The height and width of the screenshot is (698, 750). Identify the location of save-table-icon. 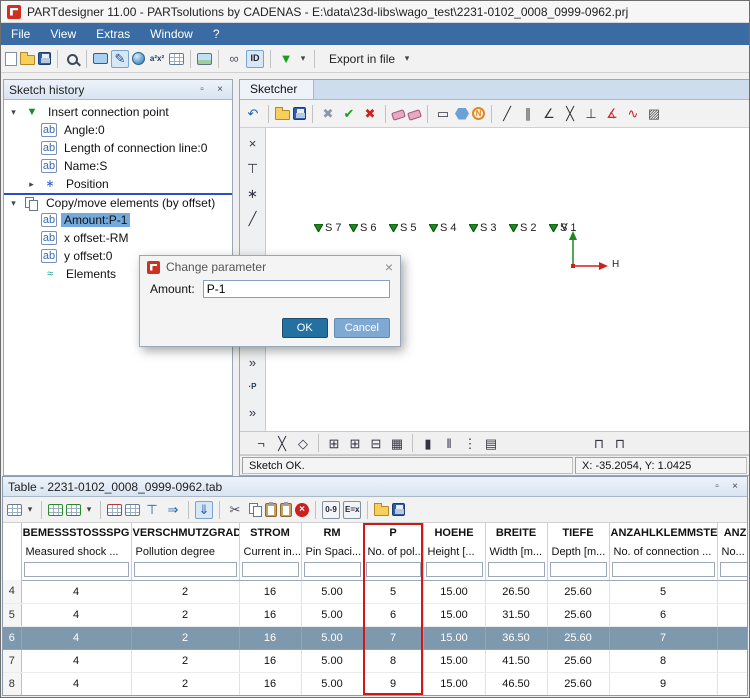
(399, 509).